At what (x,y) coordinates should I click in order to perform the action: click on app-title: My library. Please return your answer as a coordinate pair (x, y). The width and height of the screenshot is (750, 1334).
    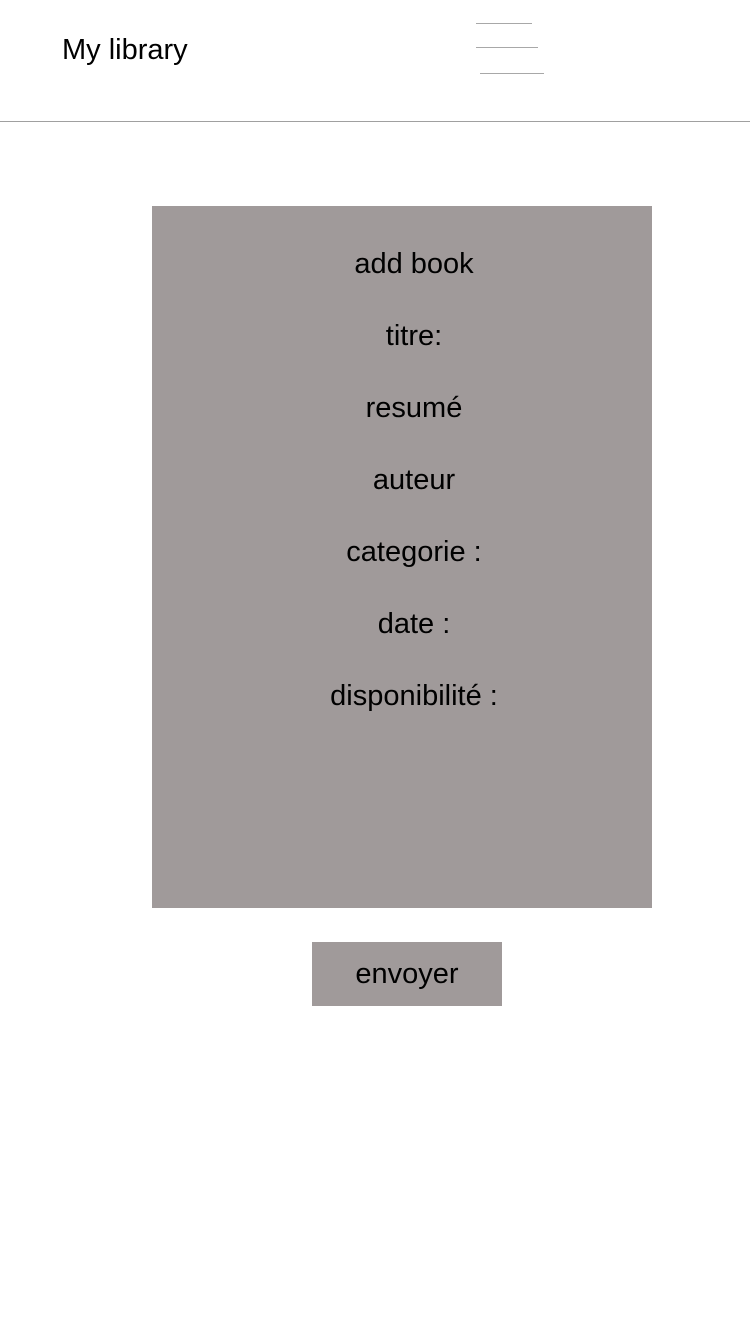
    Looking at the image, I should click on (125, 50).